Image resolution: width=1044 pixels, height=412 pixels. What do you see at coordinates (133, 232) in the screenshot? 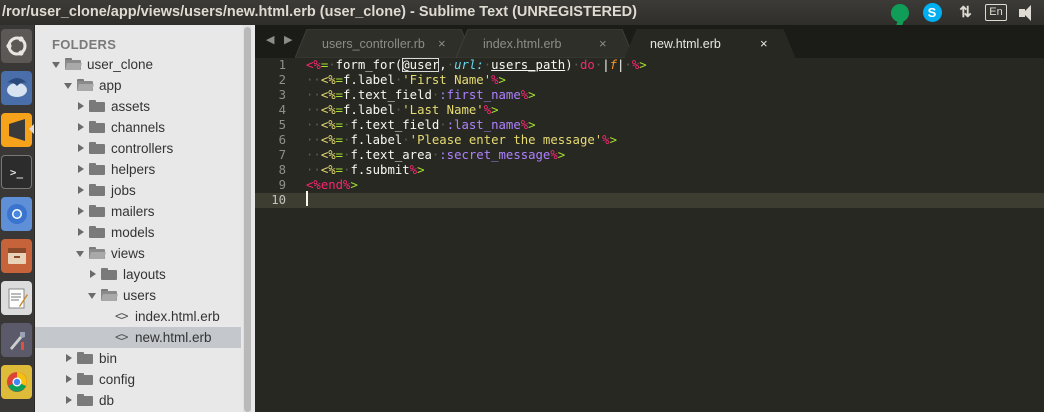
I see `tree-item-label: models` at bounding box center [133, 232].